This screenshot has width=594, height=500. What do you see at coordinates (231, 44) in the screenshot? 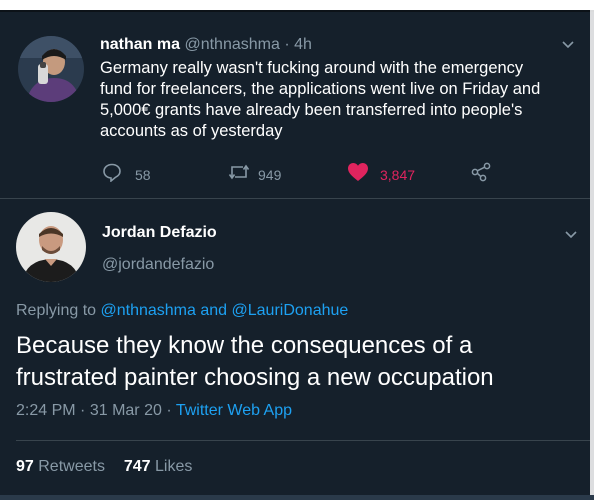
I see `tweet1-author-handle: @nthnashma` at bounding box center [231, 44].